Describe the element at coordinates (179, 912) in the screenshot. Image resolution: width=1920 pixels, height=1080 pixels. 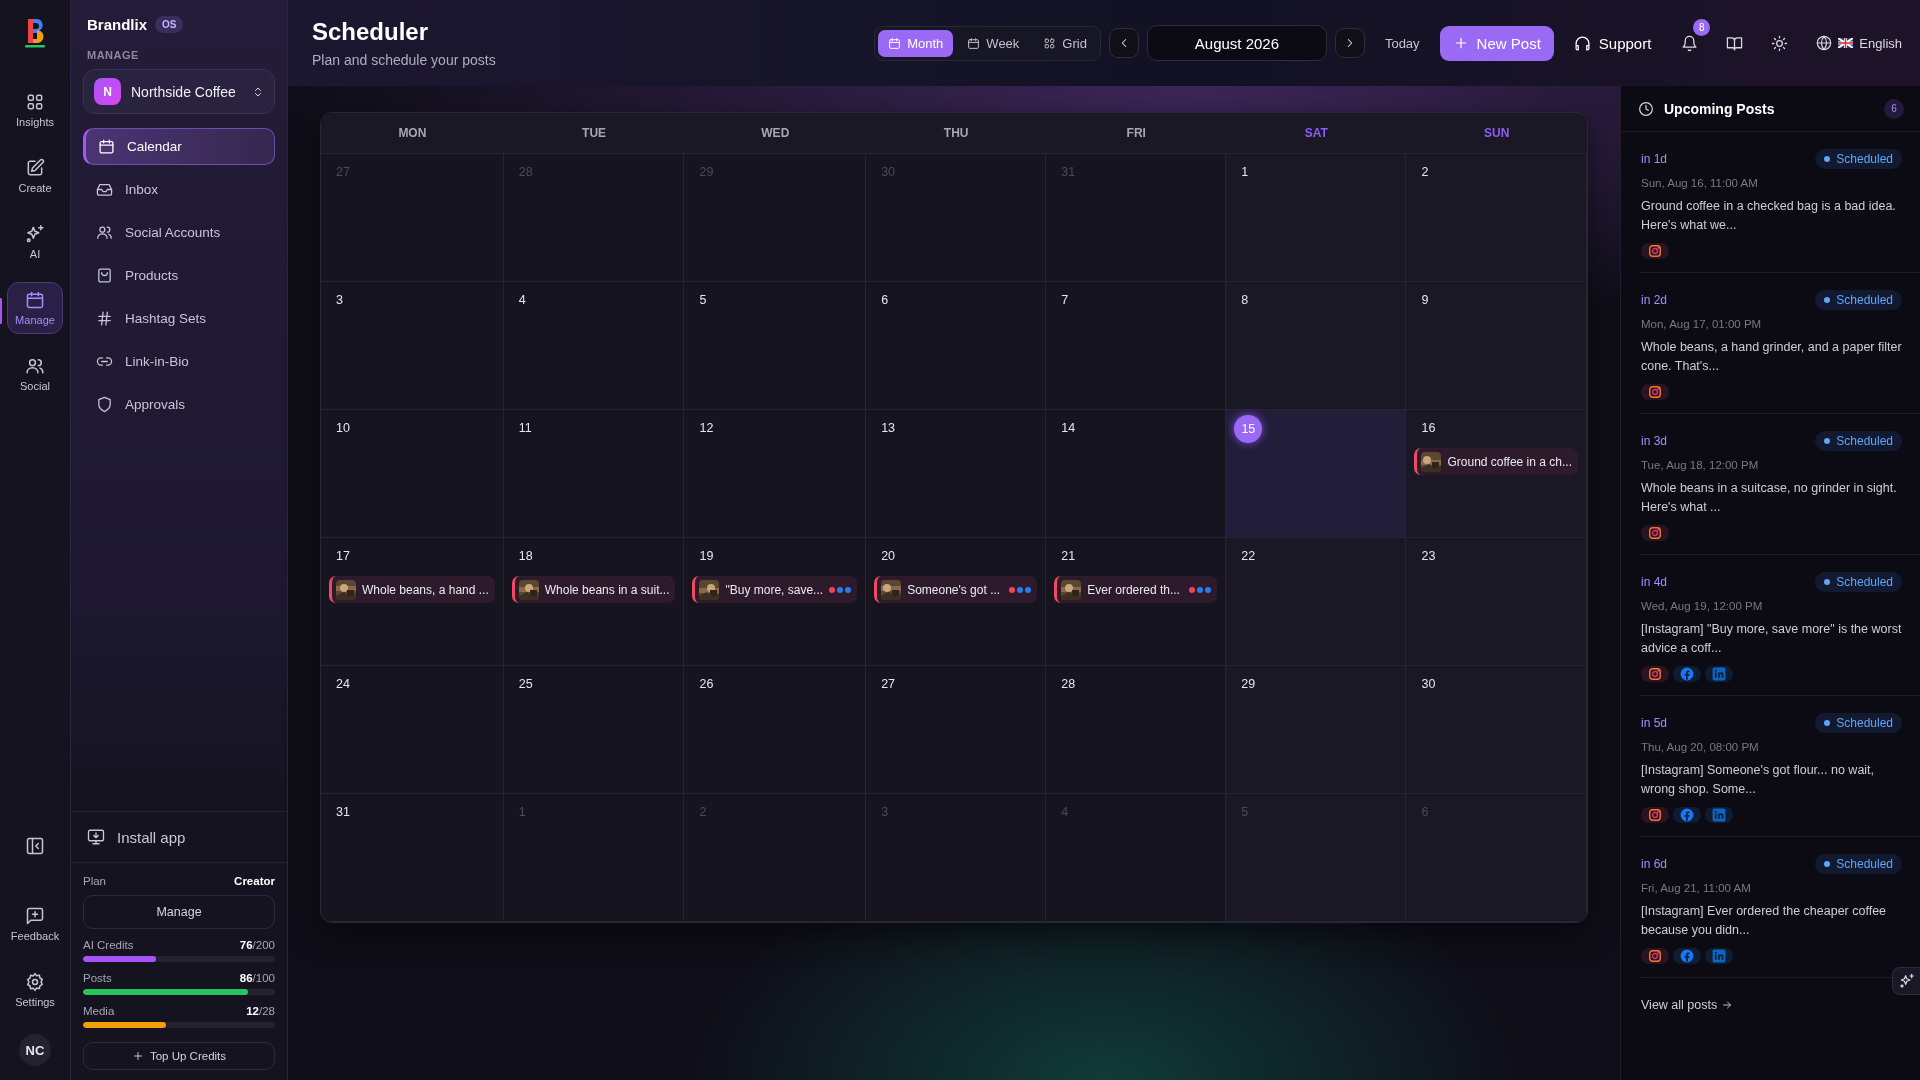
I see `manage-plan-button: Manage` at that location.